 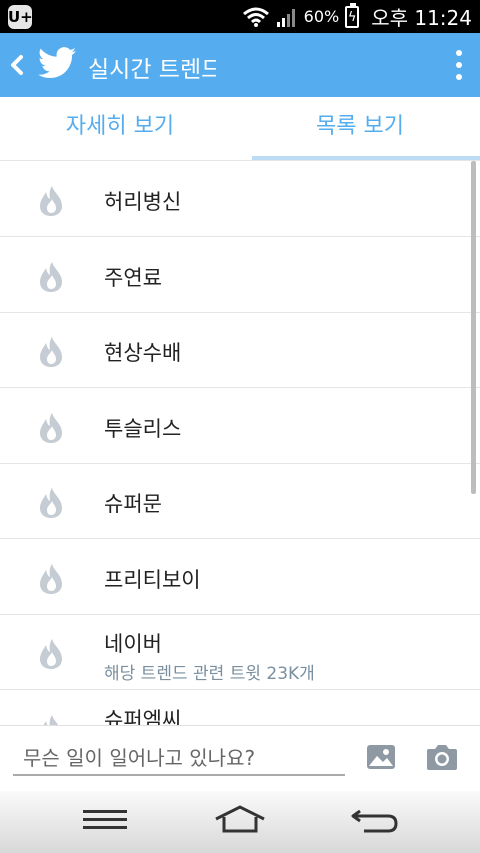 I want to click on trend-name: 프리티보이, so click(x=152, y=580).